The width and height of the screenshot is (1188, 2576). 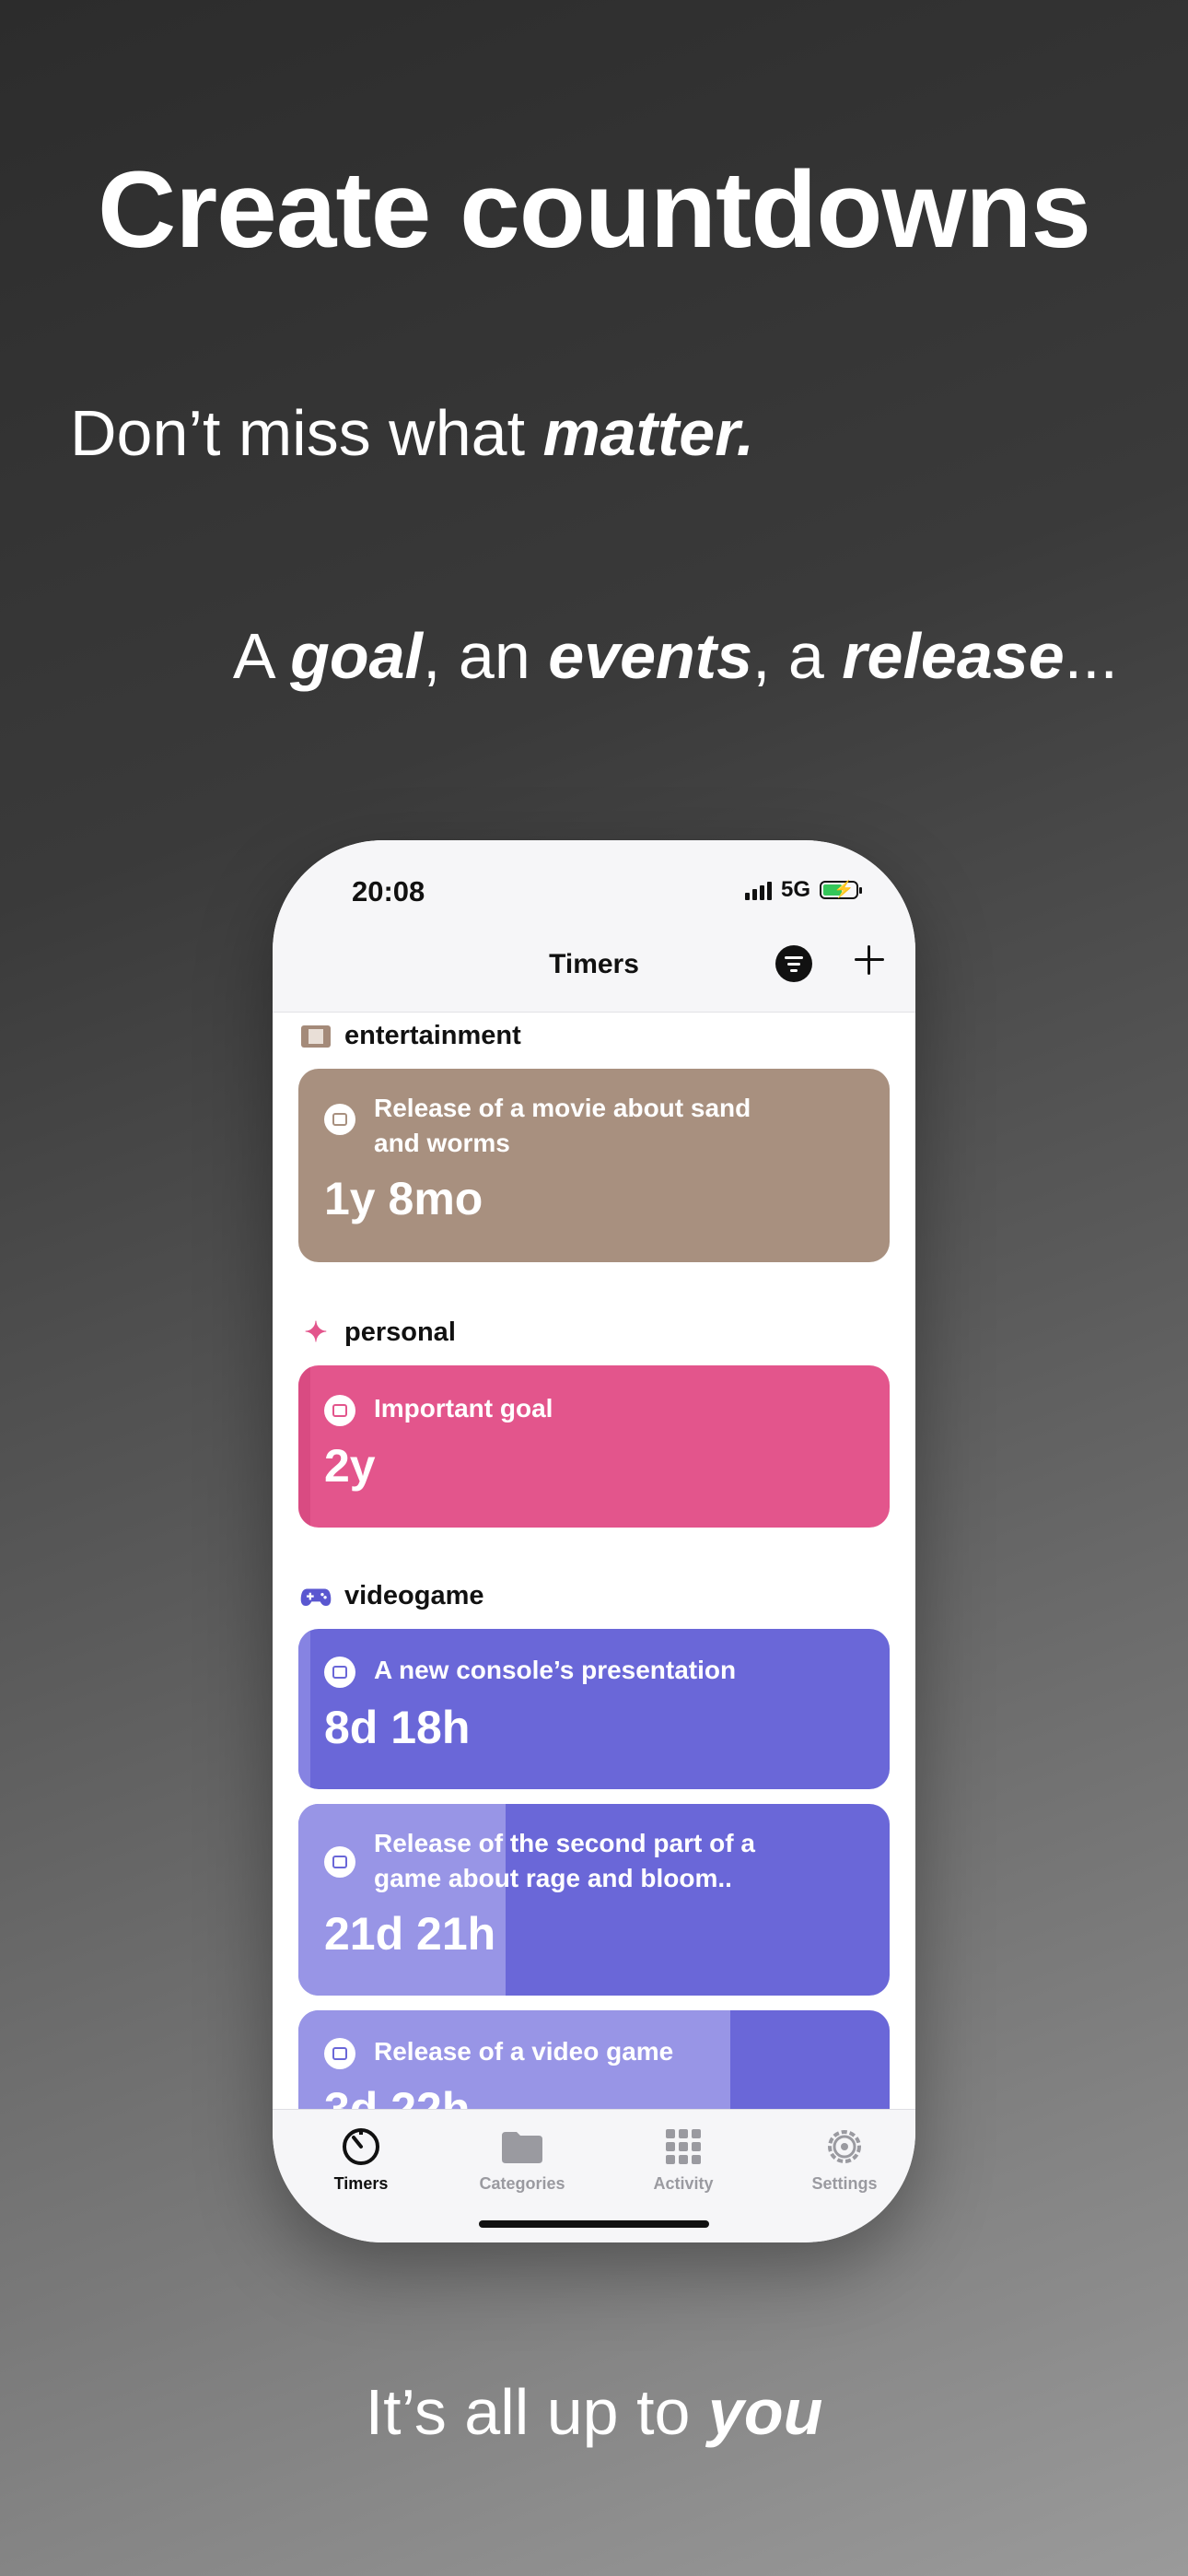 I want to click on tab-bar: Timers Categories Activity Settings, so click(x=594, y=2175).